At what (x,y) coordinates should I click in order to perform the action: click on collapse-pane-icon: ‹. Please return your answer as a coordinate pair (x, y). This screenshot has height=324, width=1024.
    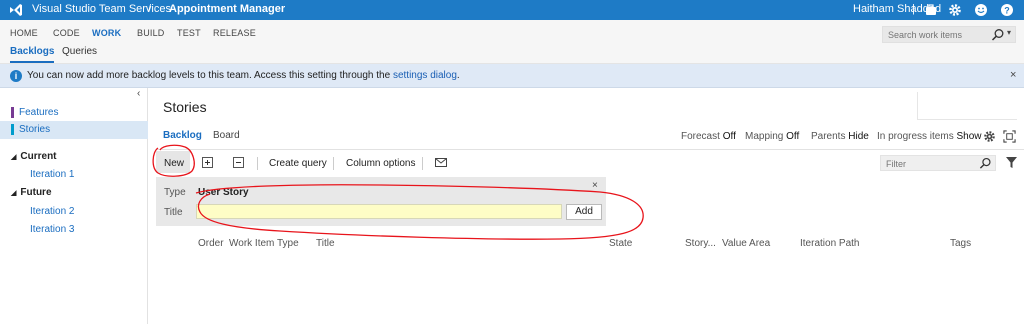
    Looking at the image, I should click on (138, 93).